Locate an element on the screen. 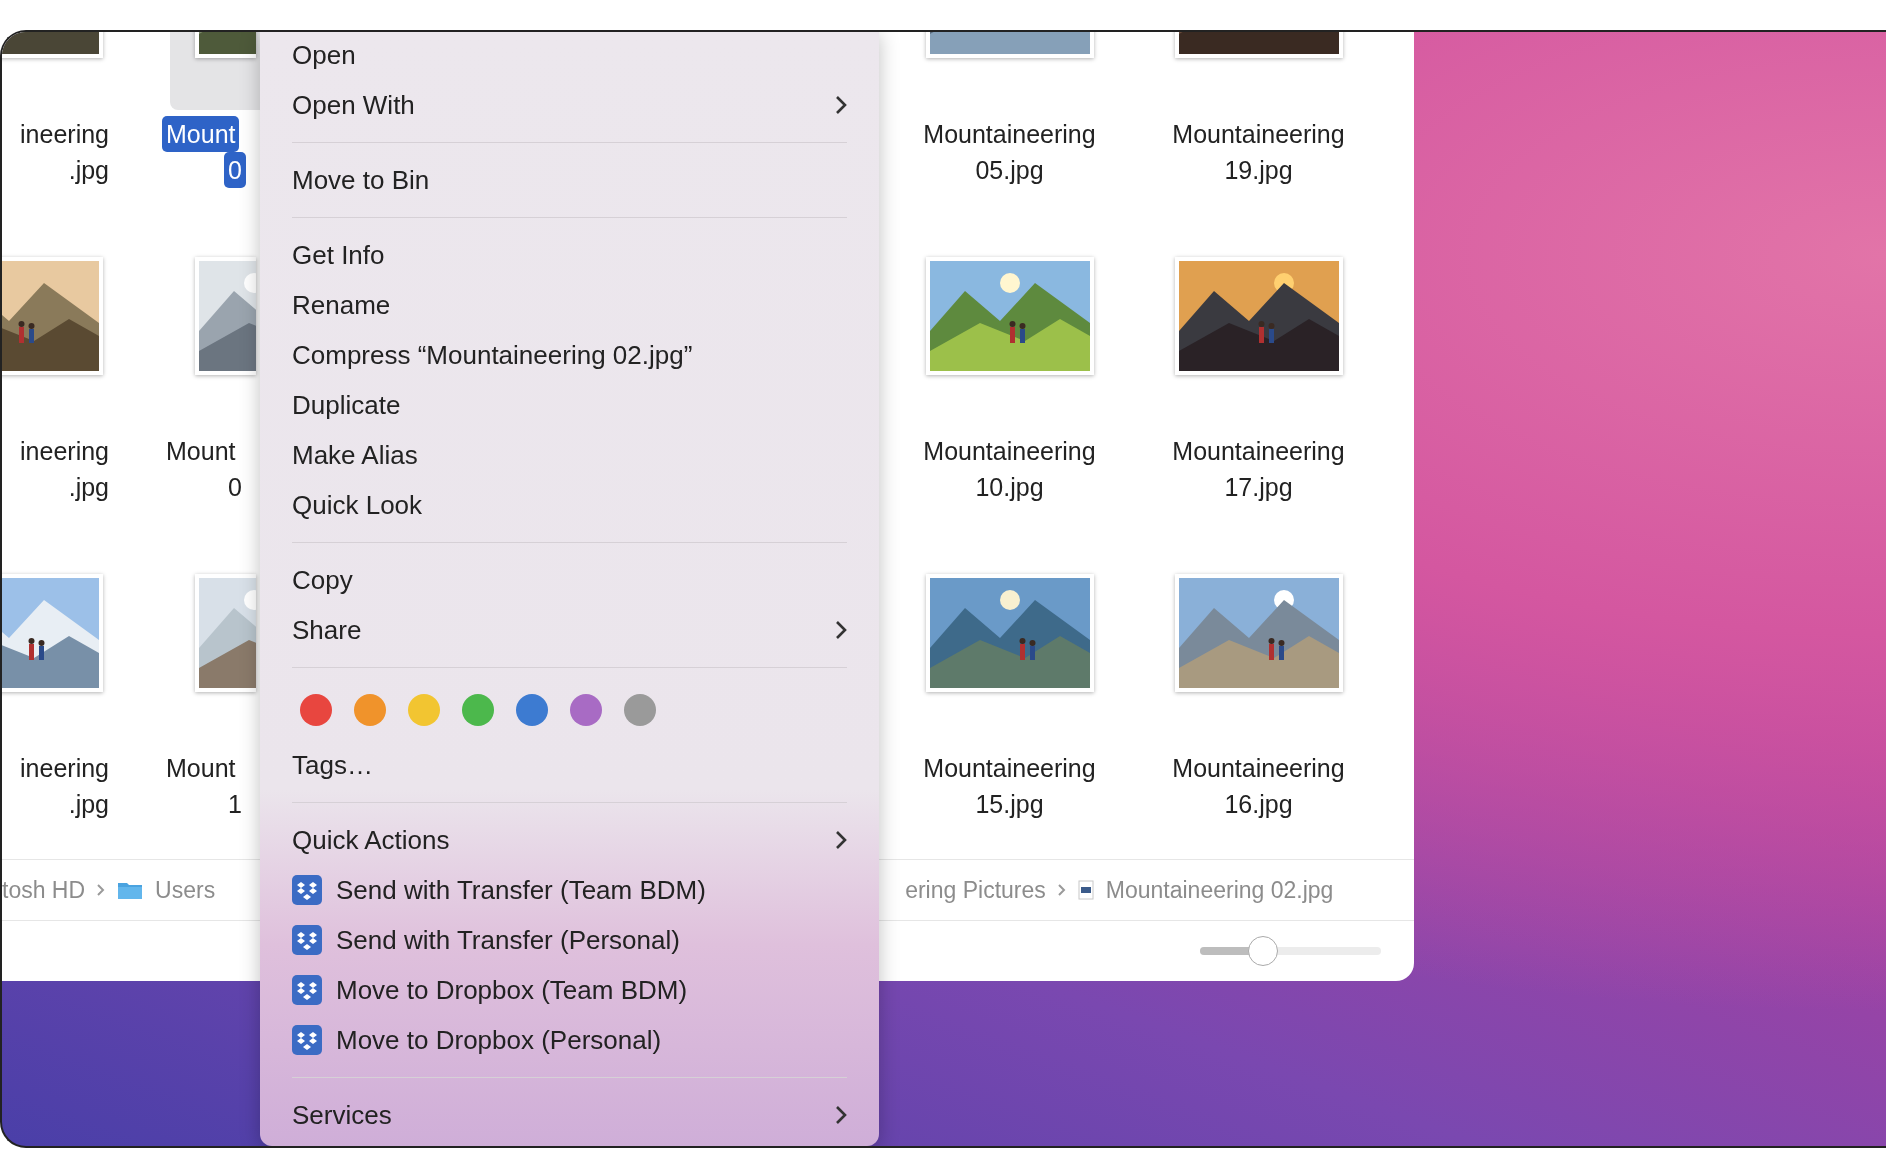 This screenshot has width=1888, height=1150. menu-item: Quick Actions is located at coordinates (569, 840).